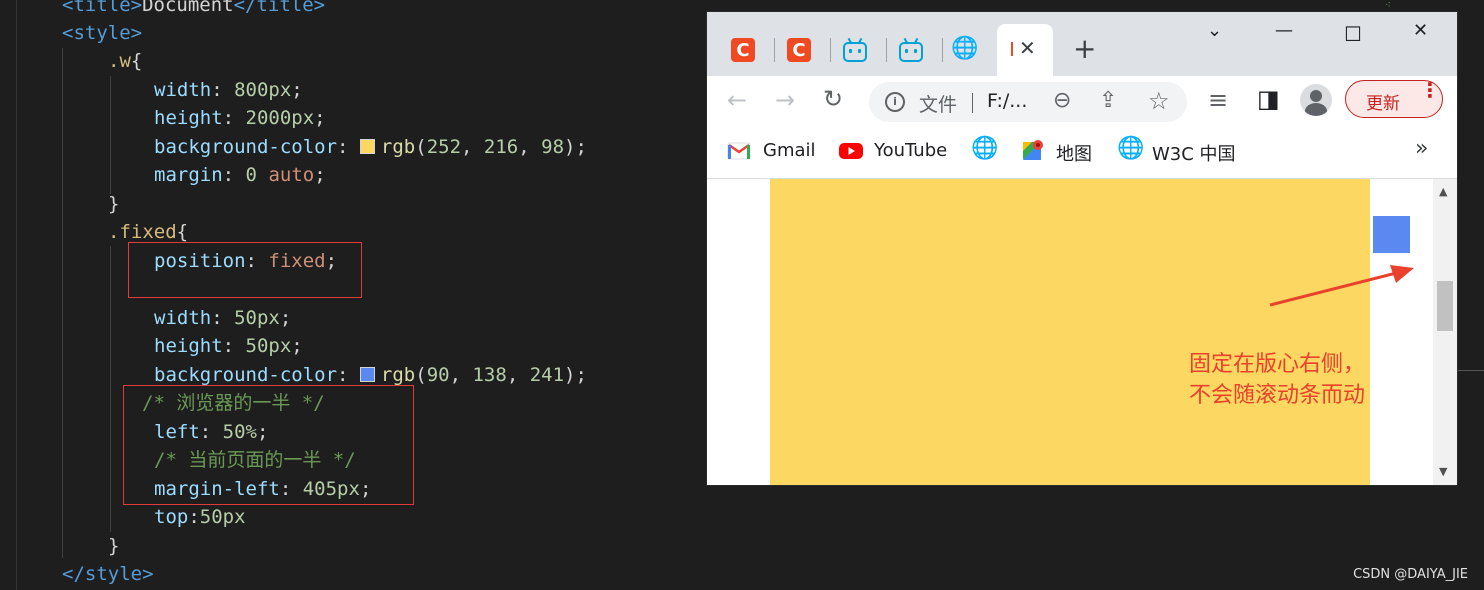 This screenshot has height=590, width=1484. I want to click on code-line: height: 50px;, so click(228, 346).